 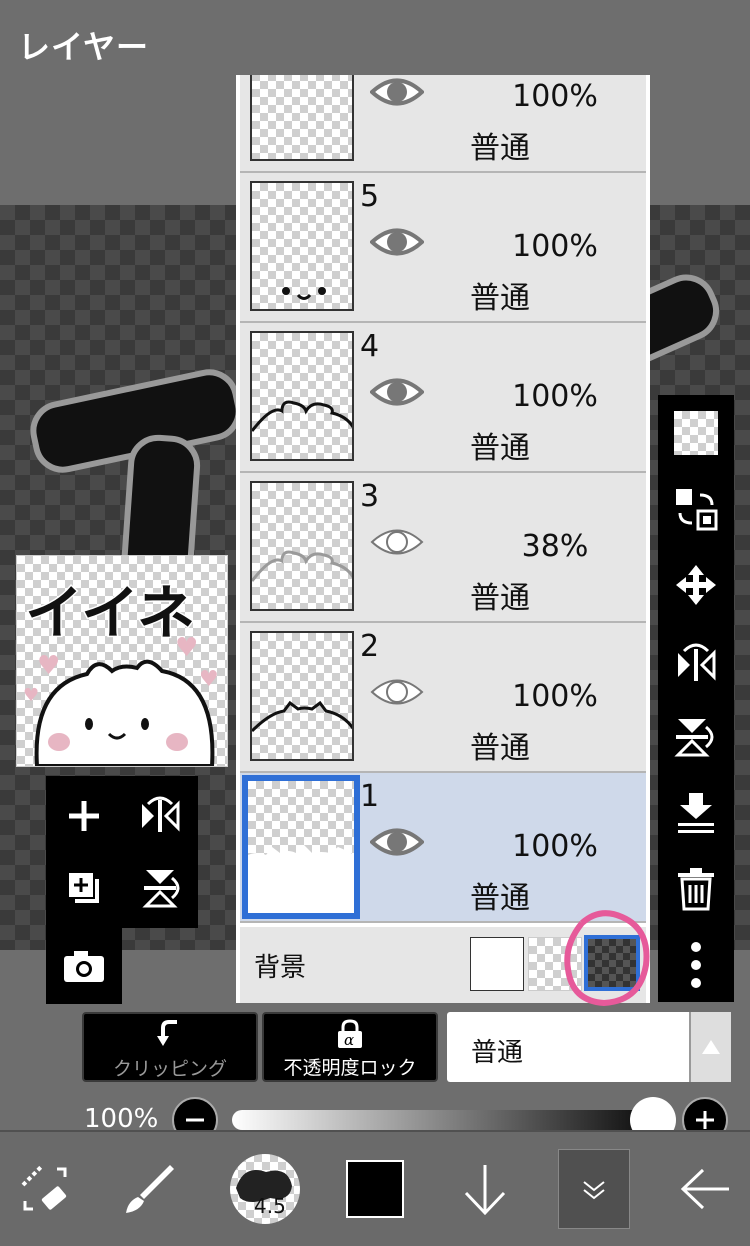 I want to click on arrow-down-icon, so click(x=485, y=1190).